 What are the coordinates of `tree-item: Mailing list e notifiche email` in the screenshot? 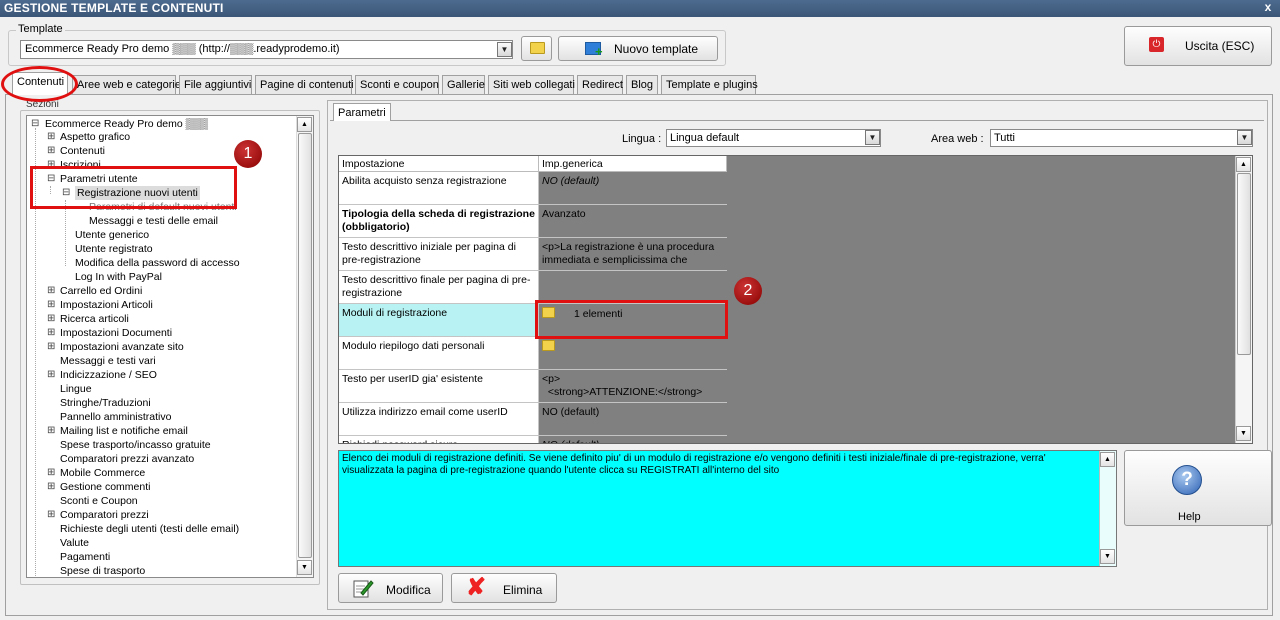 It's located at (124, 431).